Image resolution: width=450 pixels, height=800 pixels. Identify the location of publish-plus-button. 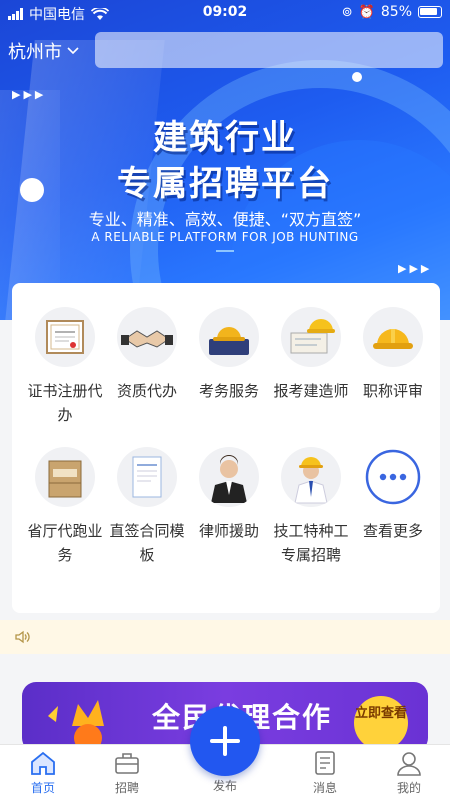
(225, 741).